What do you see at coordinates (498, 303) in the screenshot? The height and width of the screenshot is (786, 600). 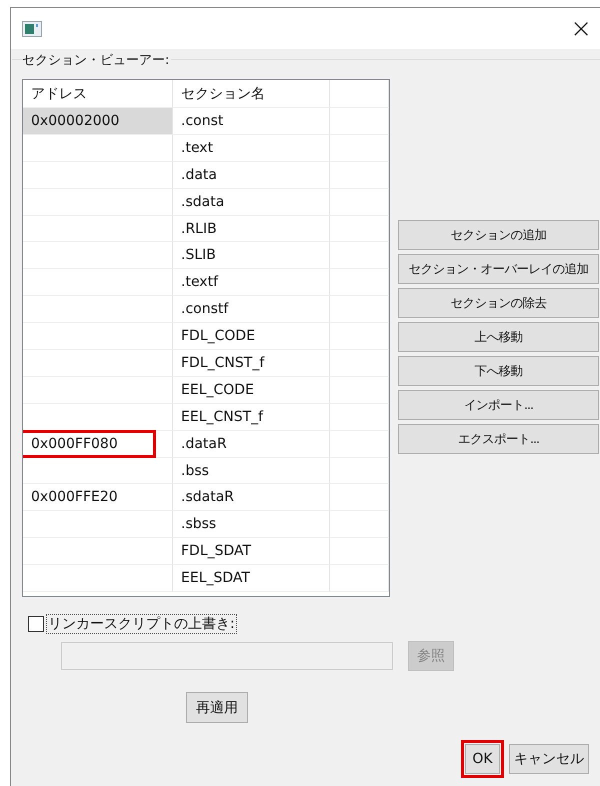 I see `section-action-button: セクションの除去` at bounding box center [498, 303].